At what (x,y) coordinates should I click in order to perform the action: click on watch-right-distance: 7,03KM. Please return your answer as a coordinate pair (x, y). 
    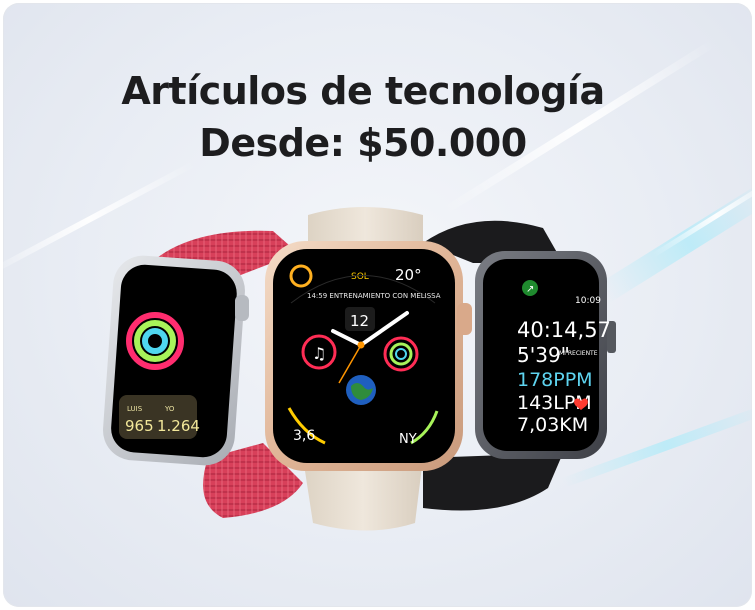
    Looking at the image, I should click on (552, 425).